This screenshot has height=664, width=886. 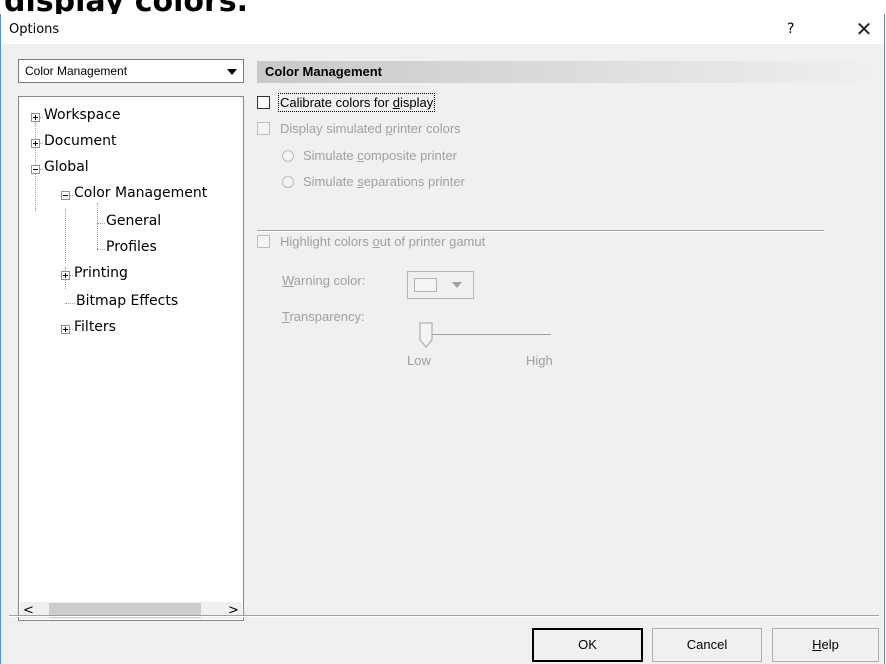 What do you see at coordinates (790, 29) in the screenshot?
I see `context-help-button: ?` at bounding box center [790, 29].